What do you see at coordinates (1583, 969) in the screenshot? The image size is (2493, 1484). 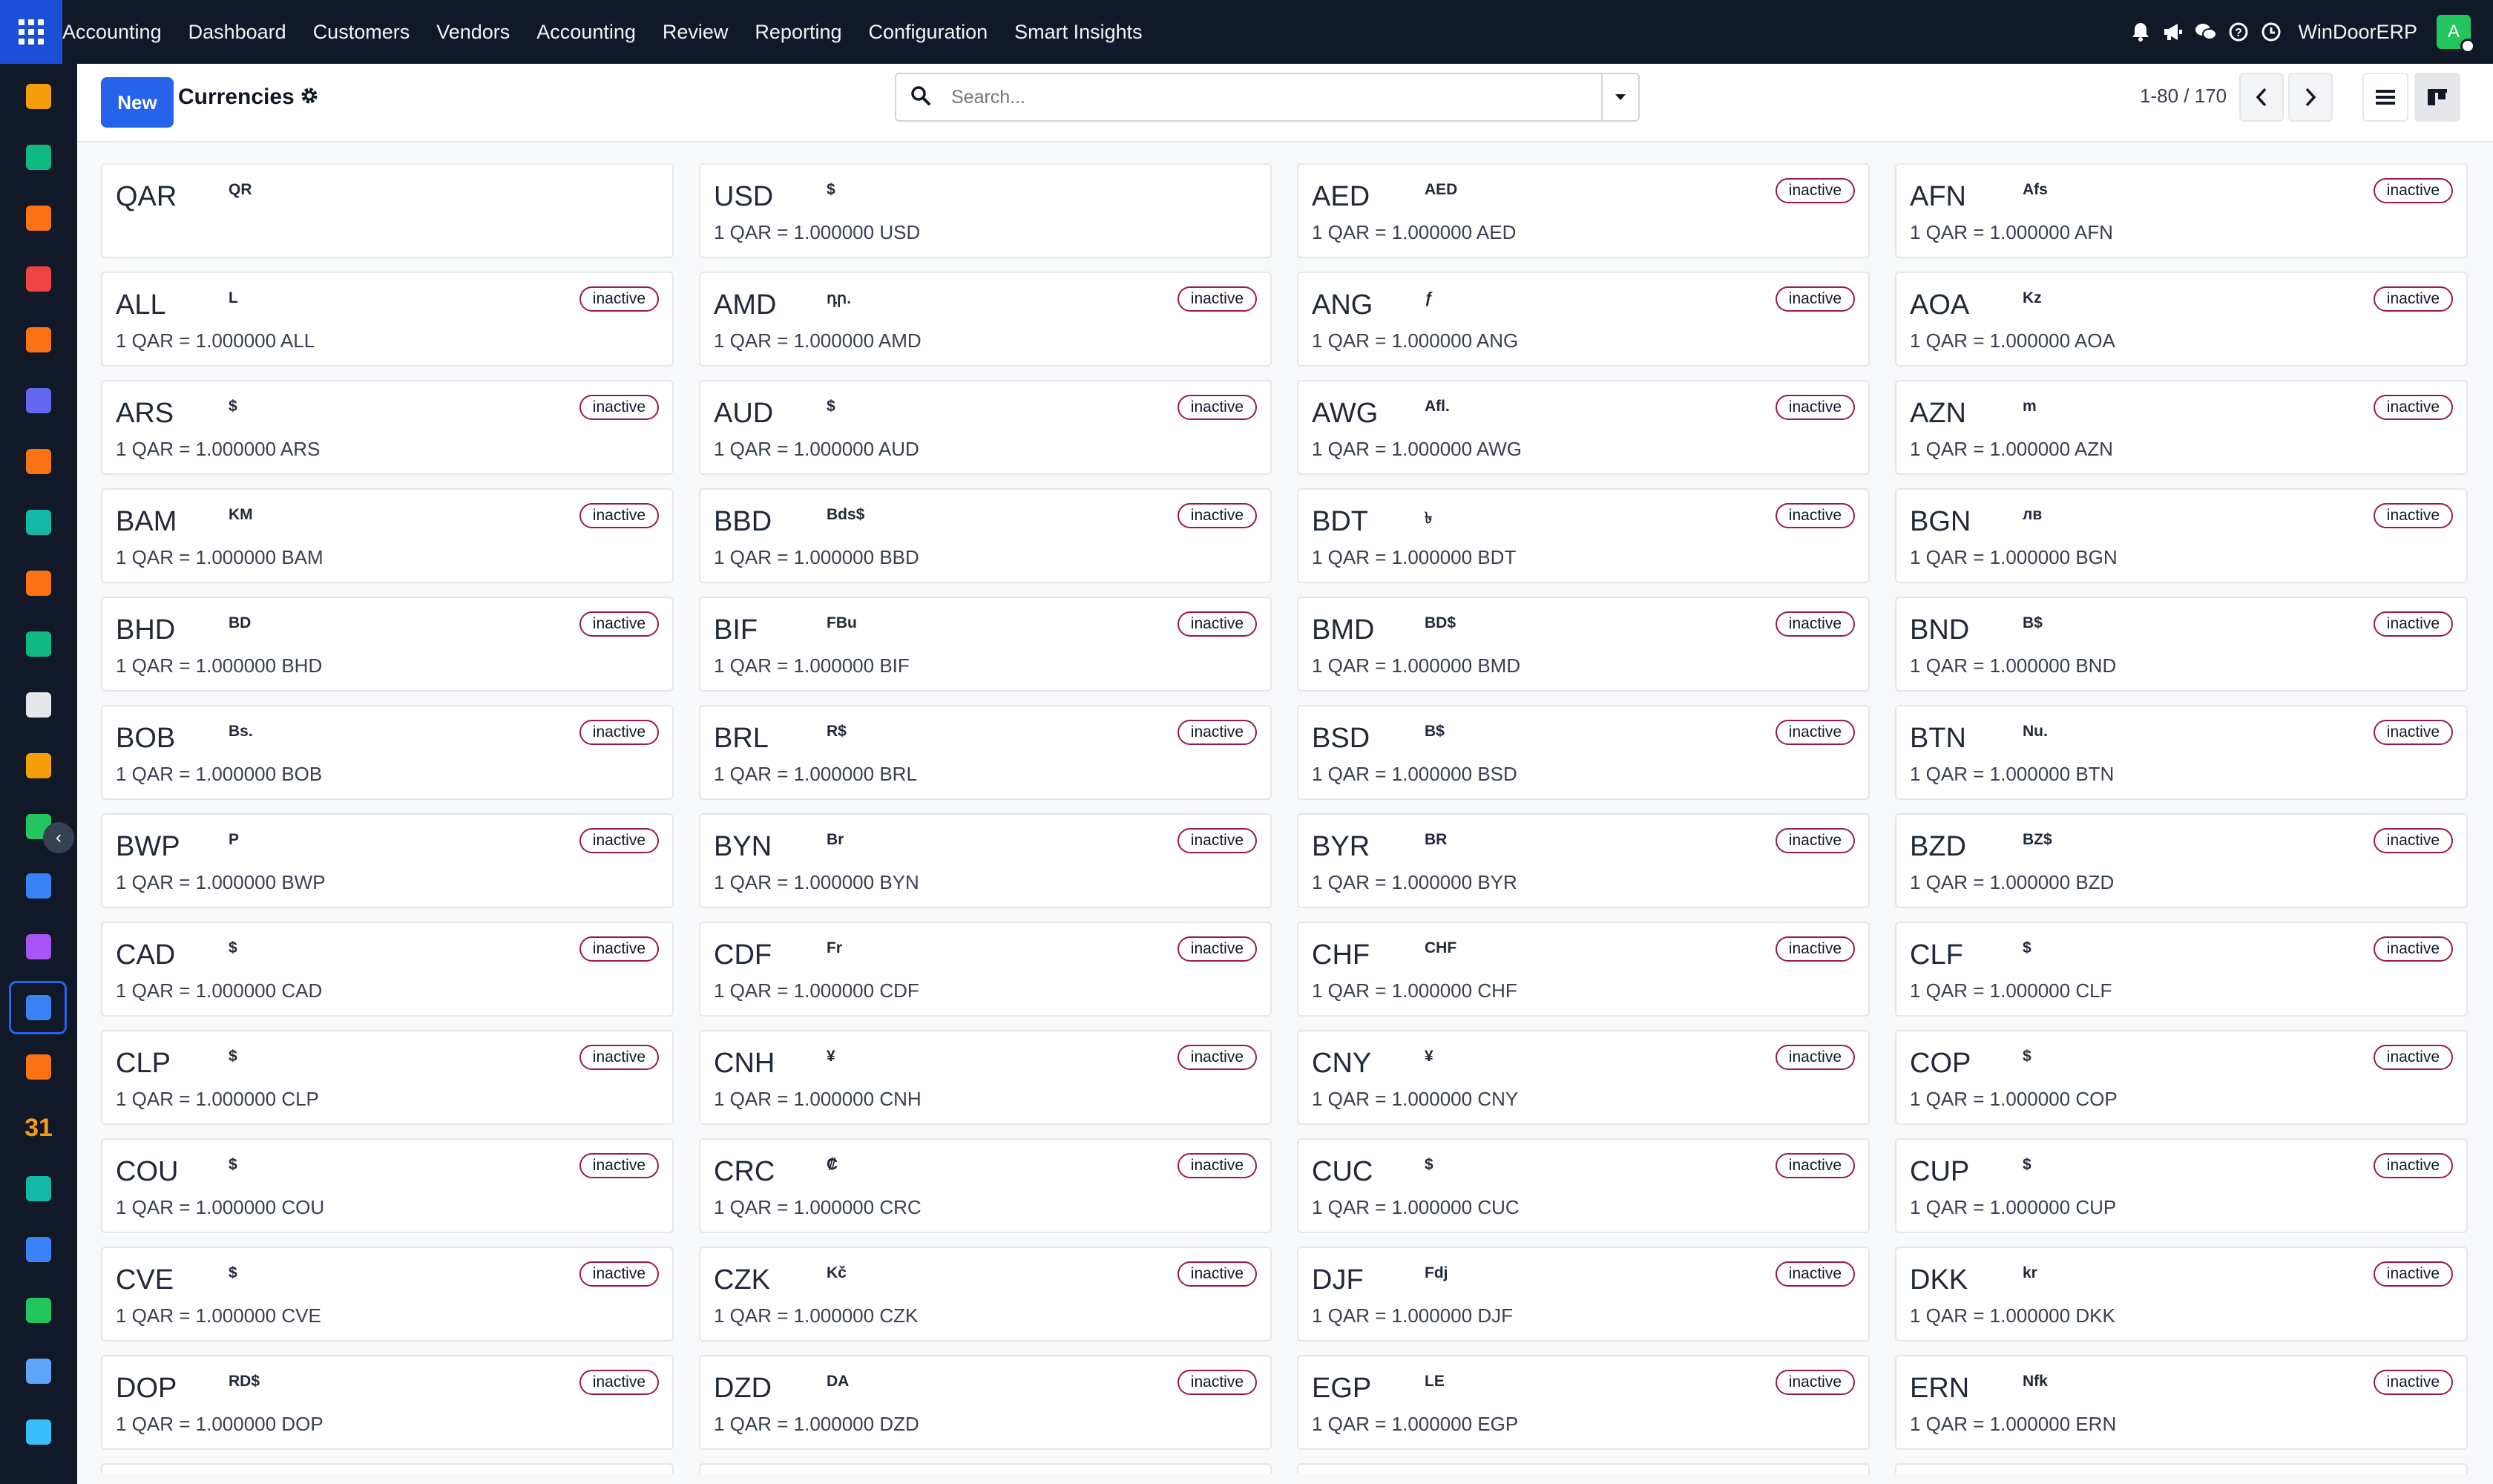 I see `currency-card: CHF CHF inactive 1 QAR = 1.000000 CHF` at bounding box center [1583, 969].